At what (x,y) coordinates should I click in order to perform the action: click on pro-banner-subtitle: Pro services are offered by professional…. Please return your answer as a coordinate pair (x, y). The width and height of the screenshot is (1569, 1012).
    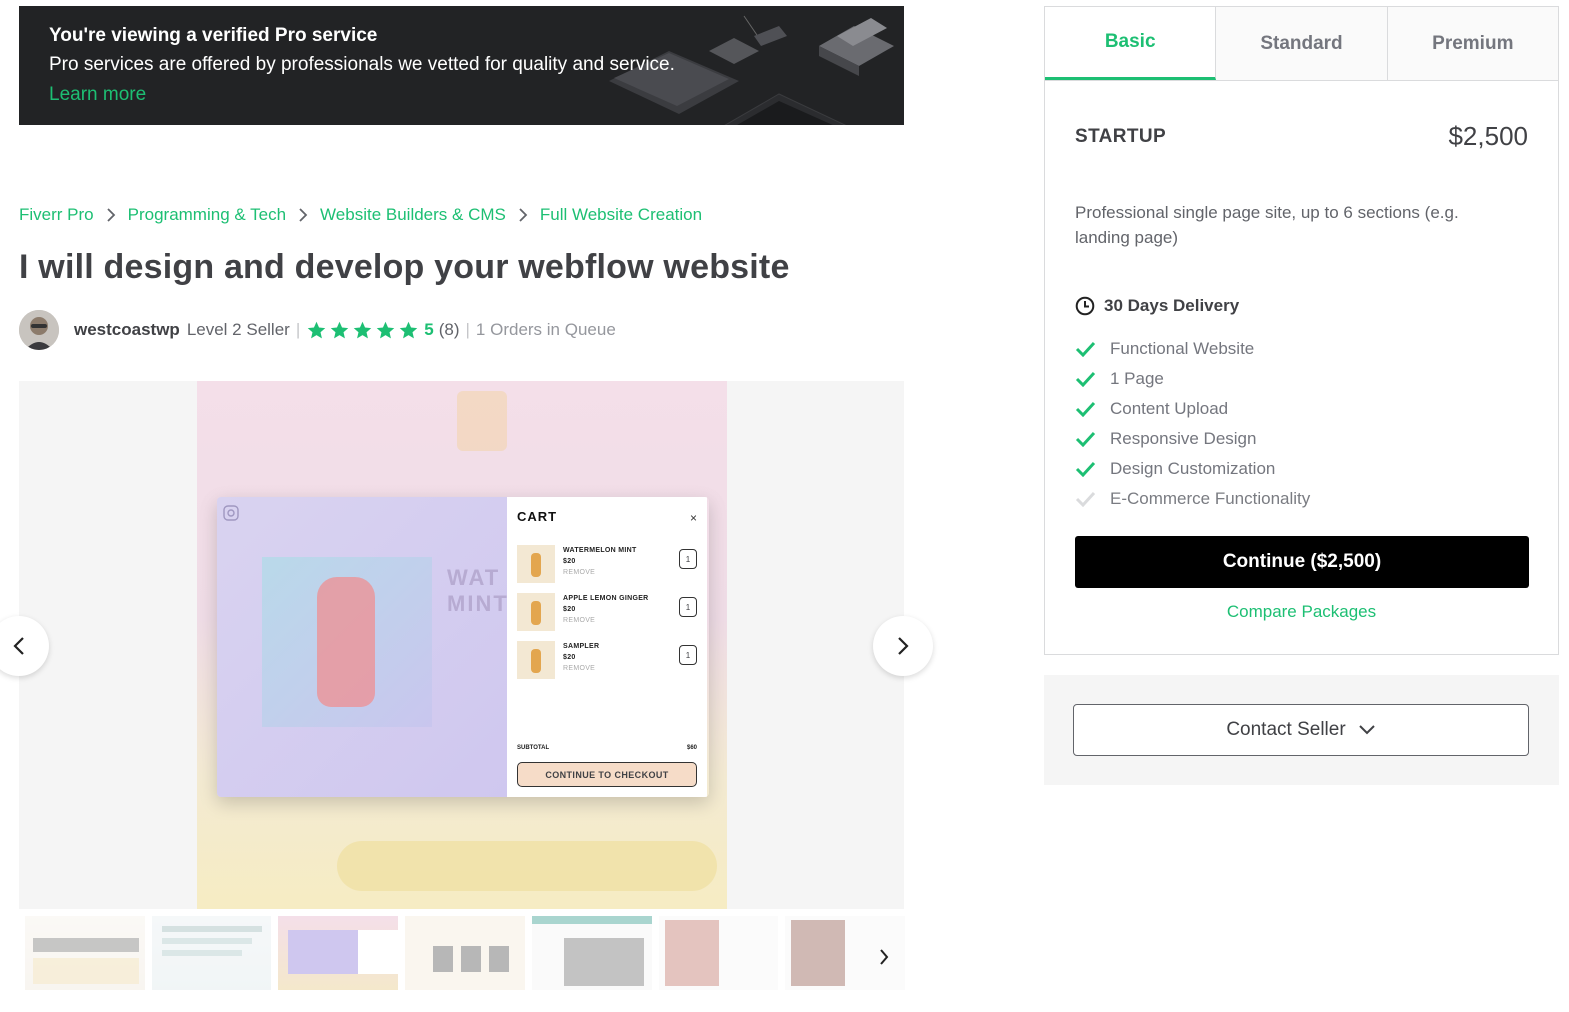
    Looking at the image, I should click on (362, 64).